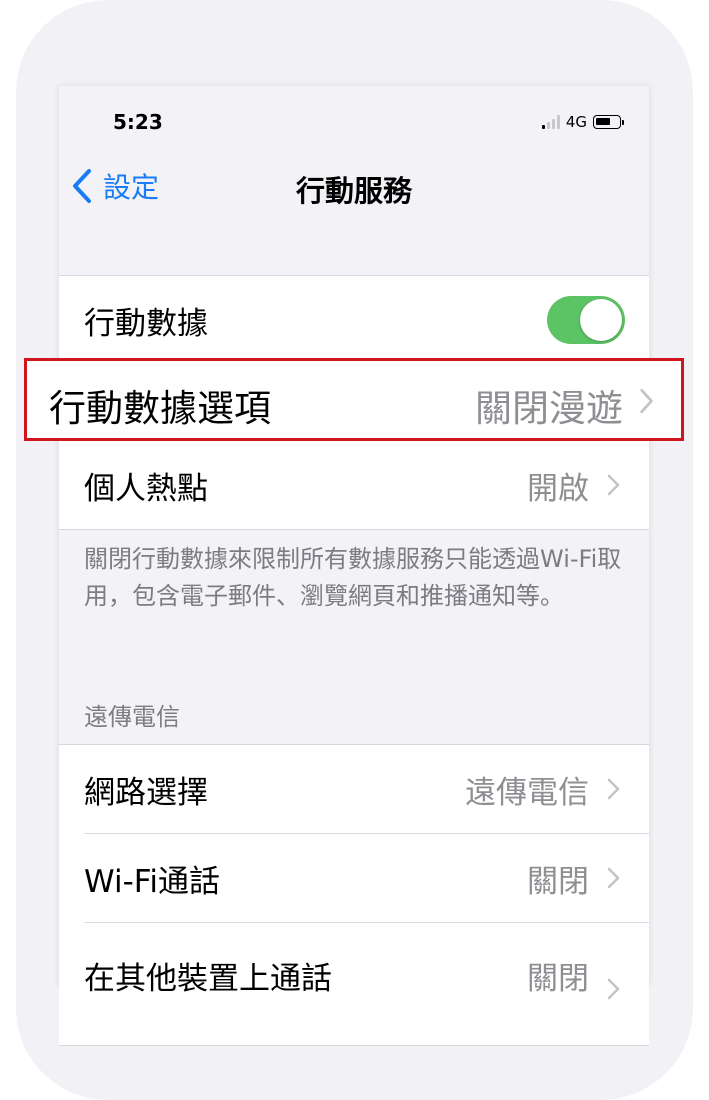 The width and height of the screenshot is (709, 1100). I want to click on signal-icon, so click(550, 122).